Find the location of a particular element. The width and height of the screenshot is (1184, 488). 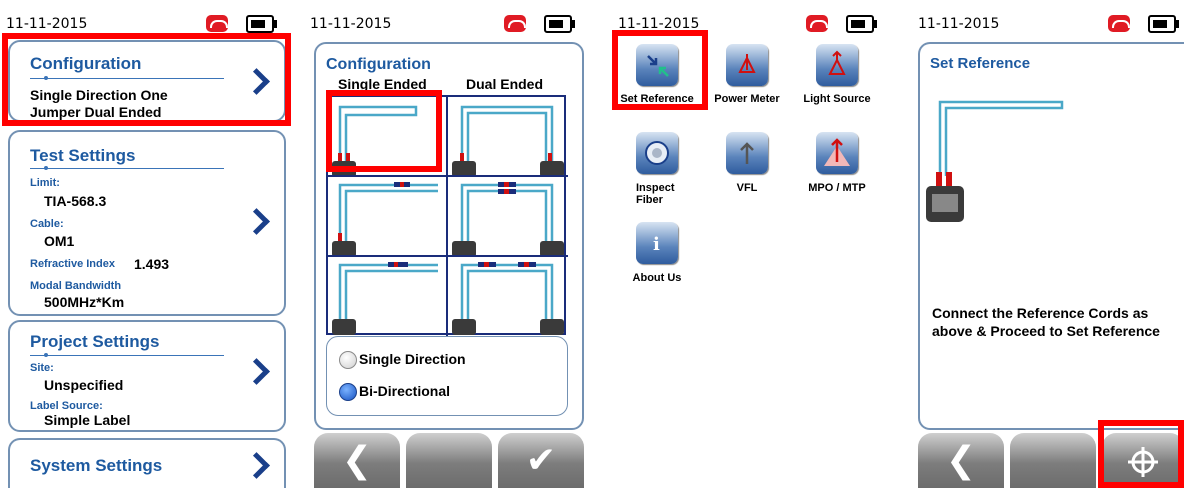

svg-text: i is located at coordinates (656, 244).